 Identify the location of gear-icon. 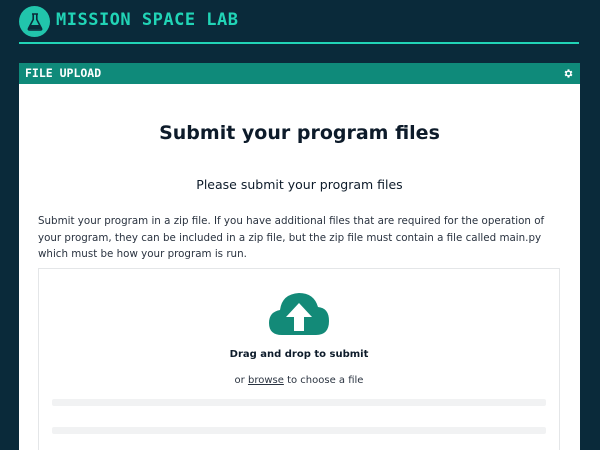
(568, 73).